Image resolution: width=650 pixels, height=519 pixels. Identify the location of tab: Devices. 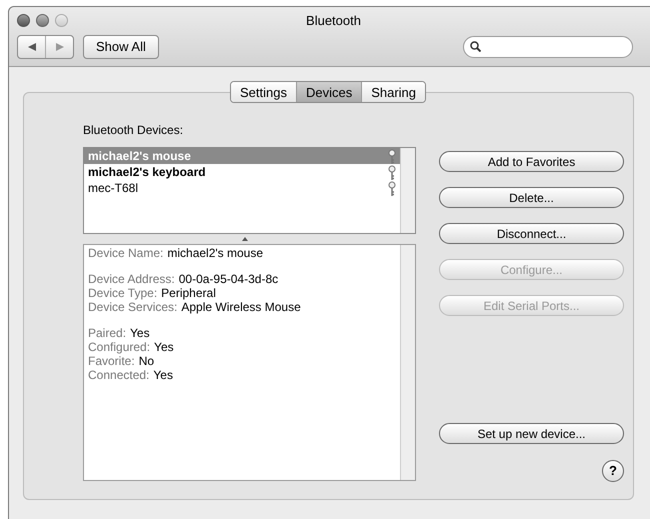
(329, 92).